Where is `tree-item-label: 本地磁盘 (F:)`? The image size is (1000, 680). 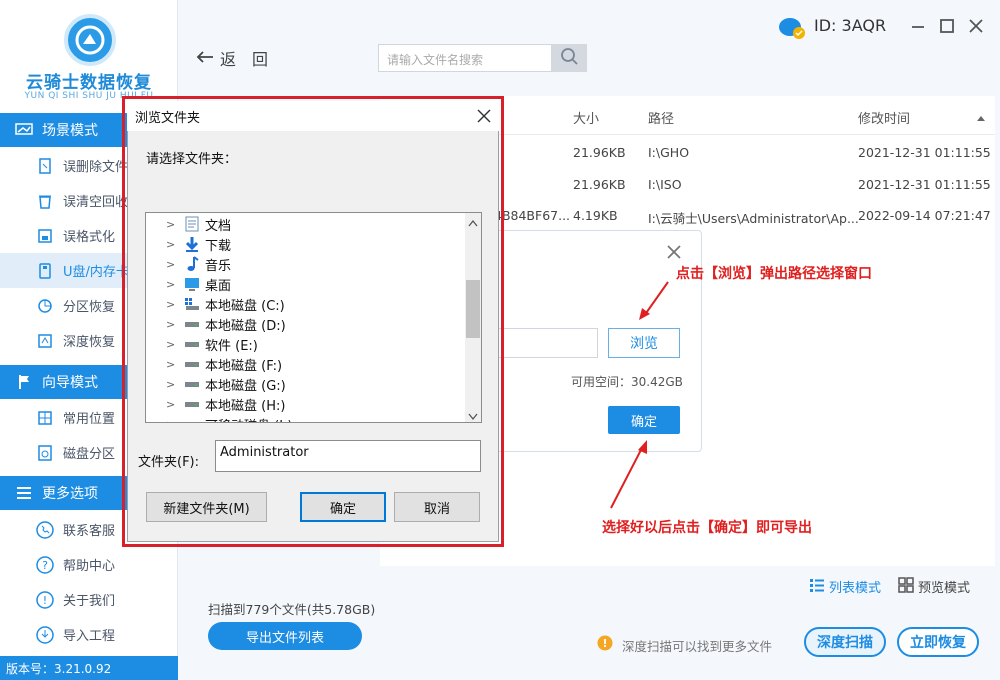
tree-item-label: 本地磁盘 (F:) is located at coordinates (244, 366).